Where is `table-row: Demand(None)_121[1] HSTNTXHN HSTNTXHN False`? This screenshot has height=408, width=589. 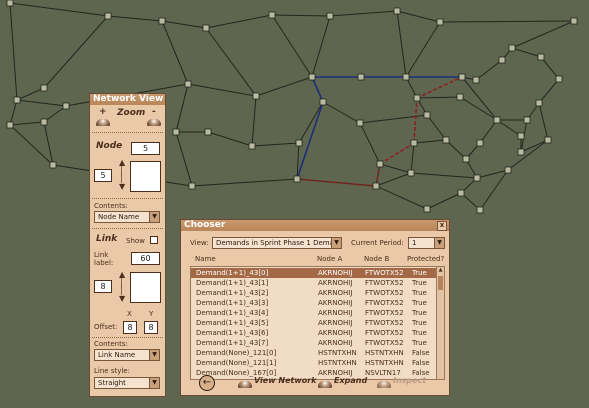 table-row: Demand(None)_121[1] HSTNTXHN HSTNTXHN False is located at coordinates (315, 363).